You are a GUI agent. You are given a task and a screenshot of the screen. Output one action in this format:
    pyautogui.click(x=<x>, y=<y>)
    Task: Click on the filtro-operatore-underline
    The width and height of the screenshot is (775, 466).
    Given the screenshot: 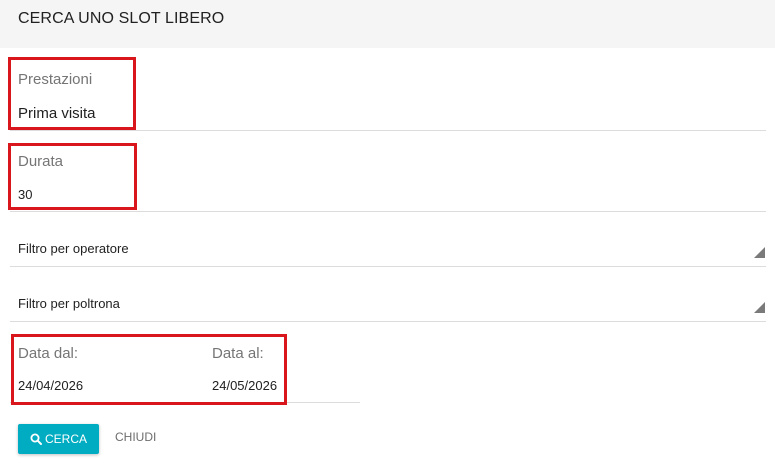 What is the action you would take?
    pyautogui.click(x=388, y=266)
    